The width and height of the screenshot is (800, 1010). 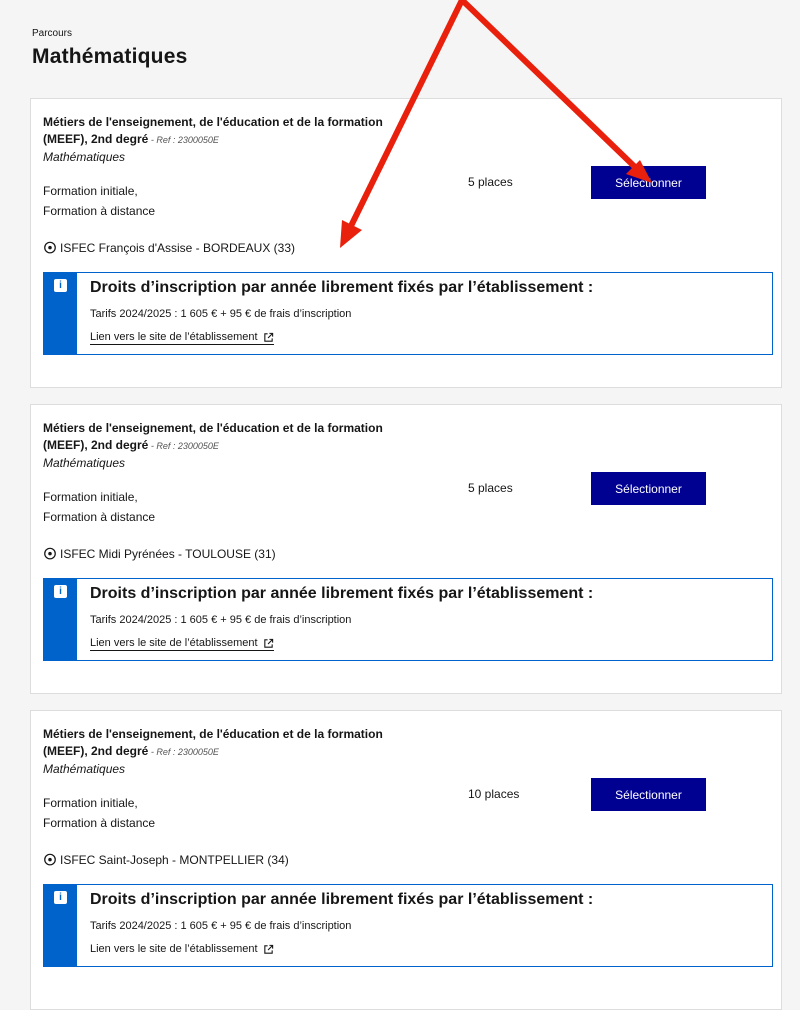 What do you see at coordinates (52, 33) in the screenshot?
I see `breadcrumb: Parcours` at bounding box center [52, 33].